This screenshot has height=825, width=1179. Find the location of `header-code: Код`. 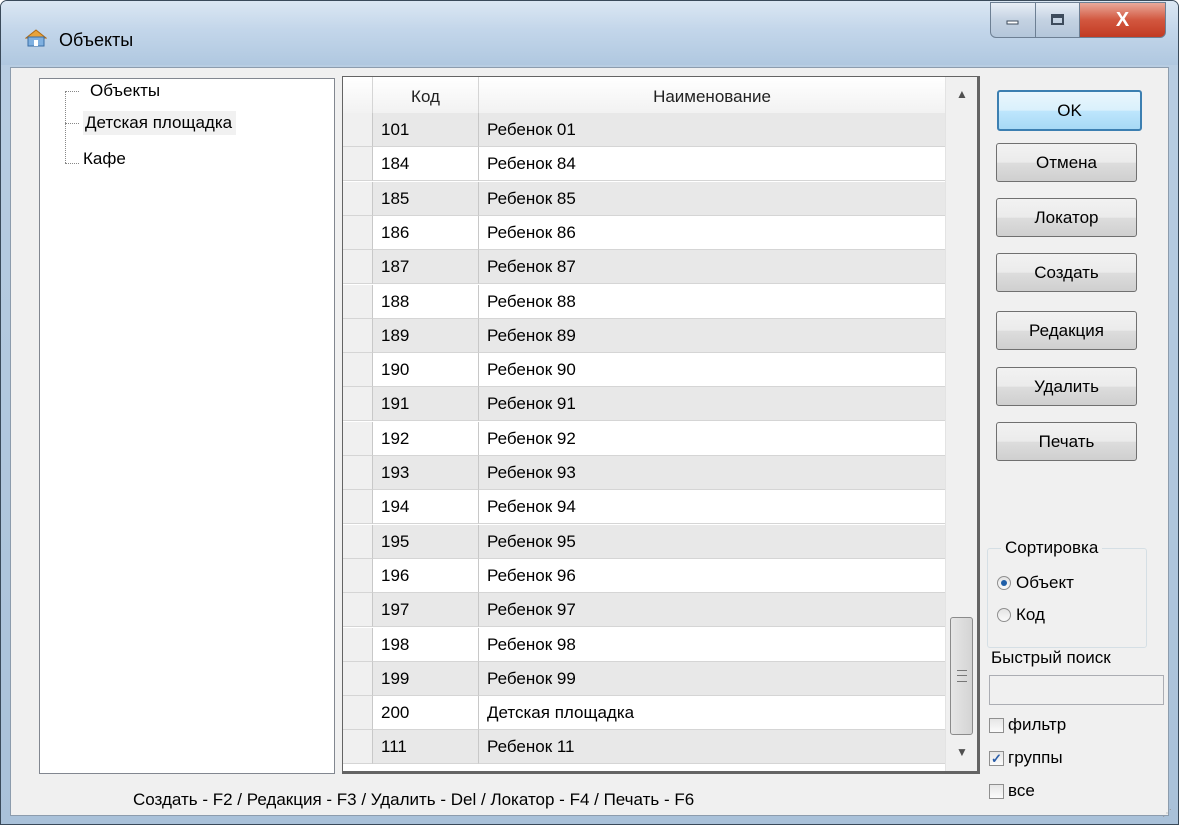

header-code: Код is located at coordinates (426, 95).